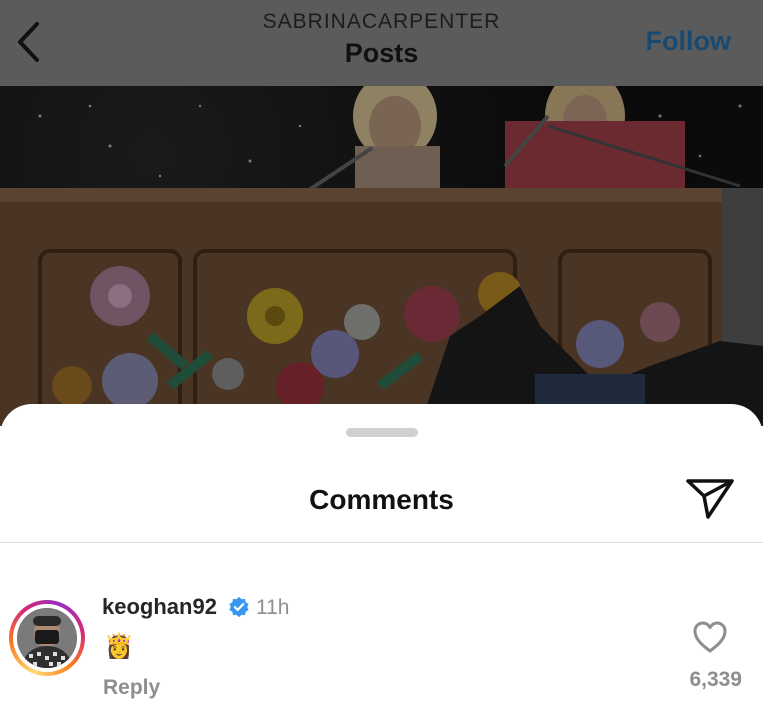 The width and height of the screenshot is (763, 725). Describe the element at coordinates (381, 542) in the screenshot. I see `sheet-divider` at that location.